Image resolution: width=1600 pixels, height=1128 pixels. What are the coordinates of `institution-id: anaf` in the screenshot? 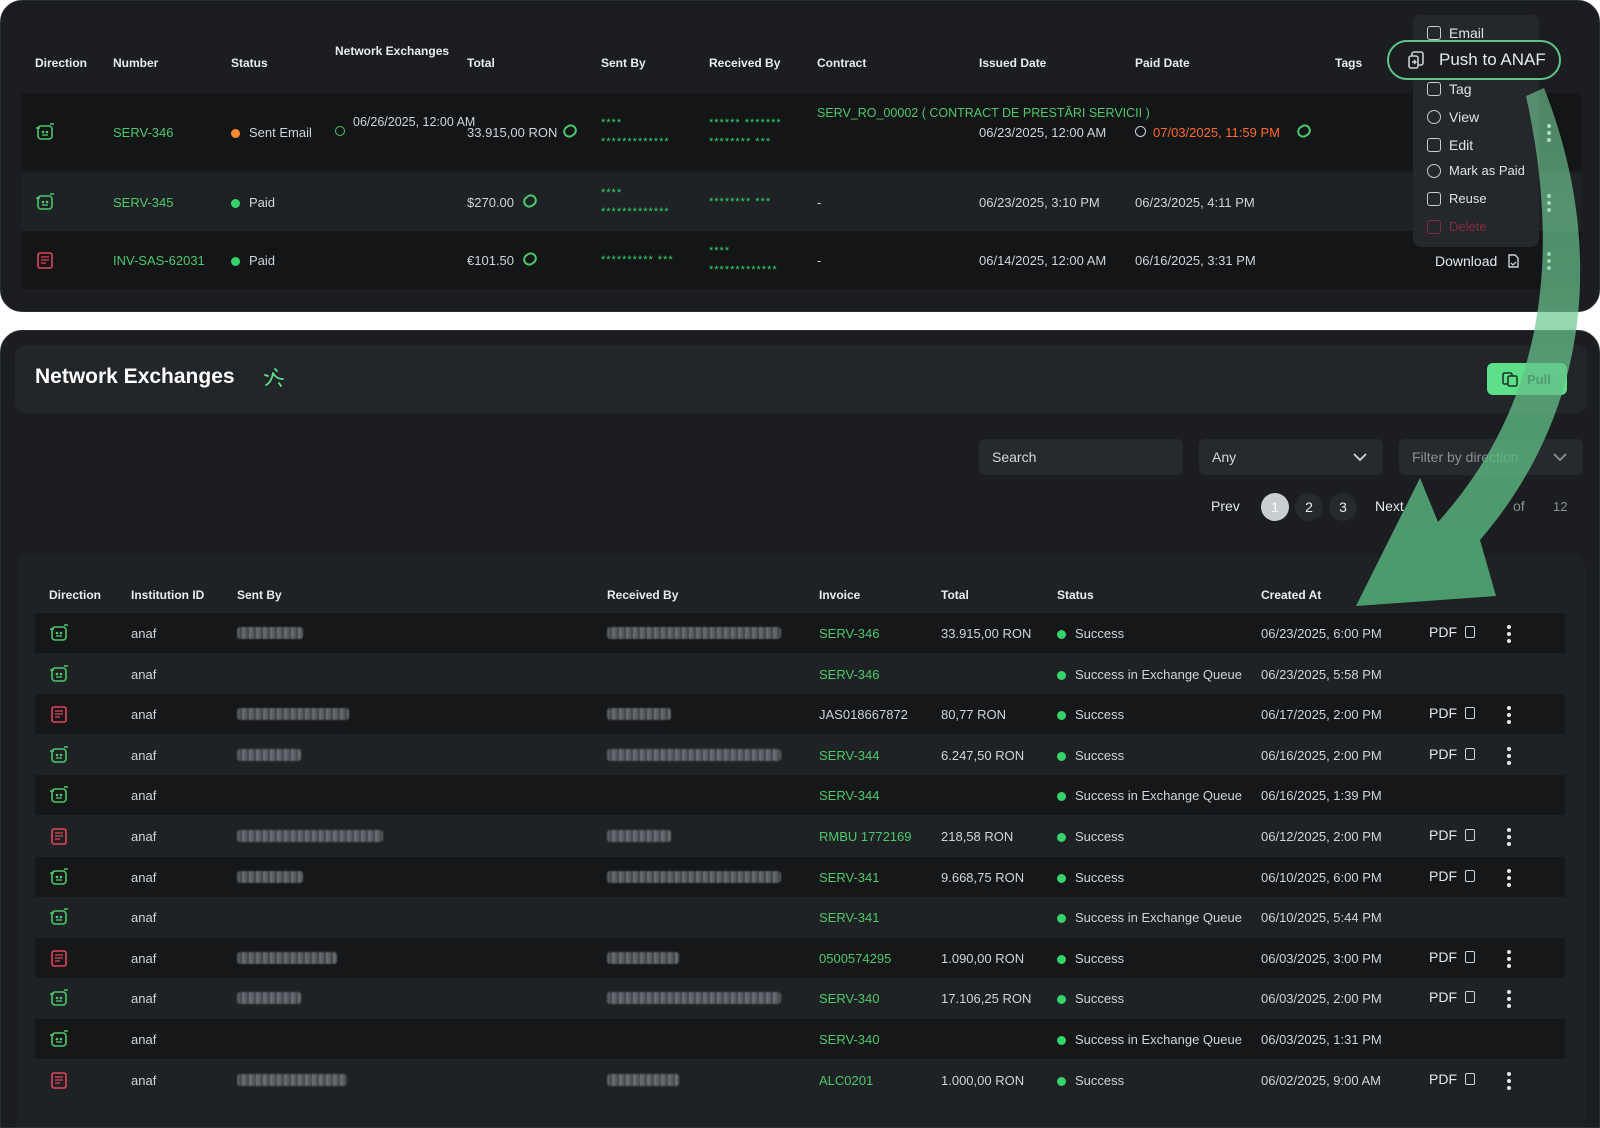 It's located at (144, 877).